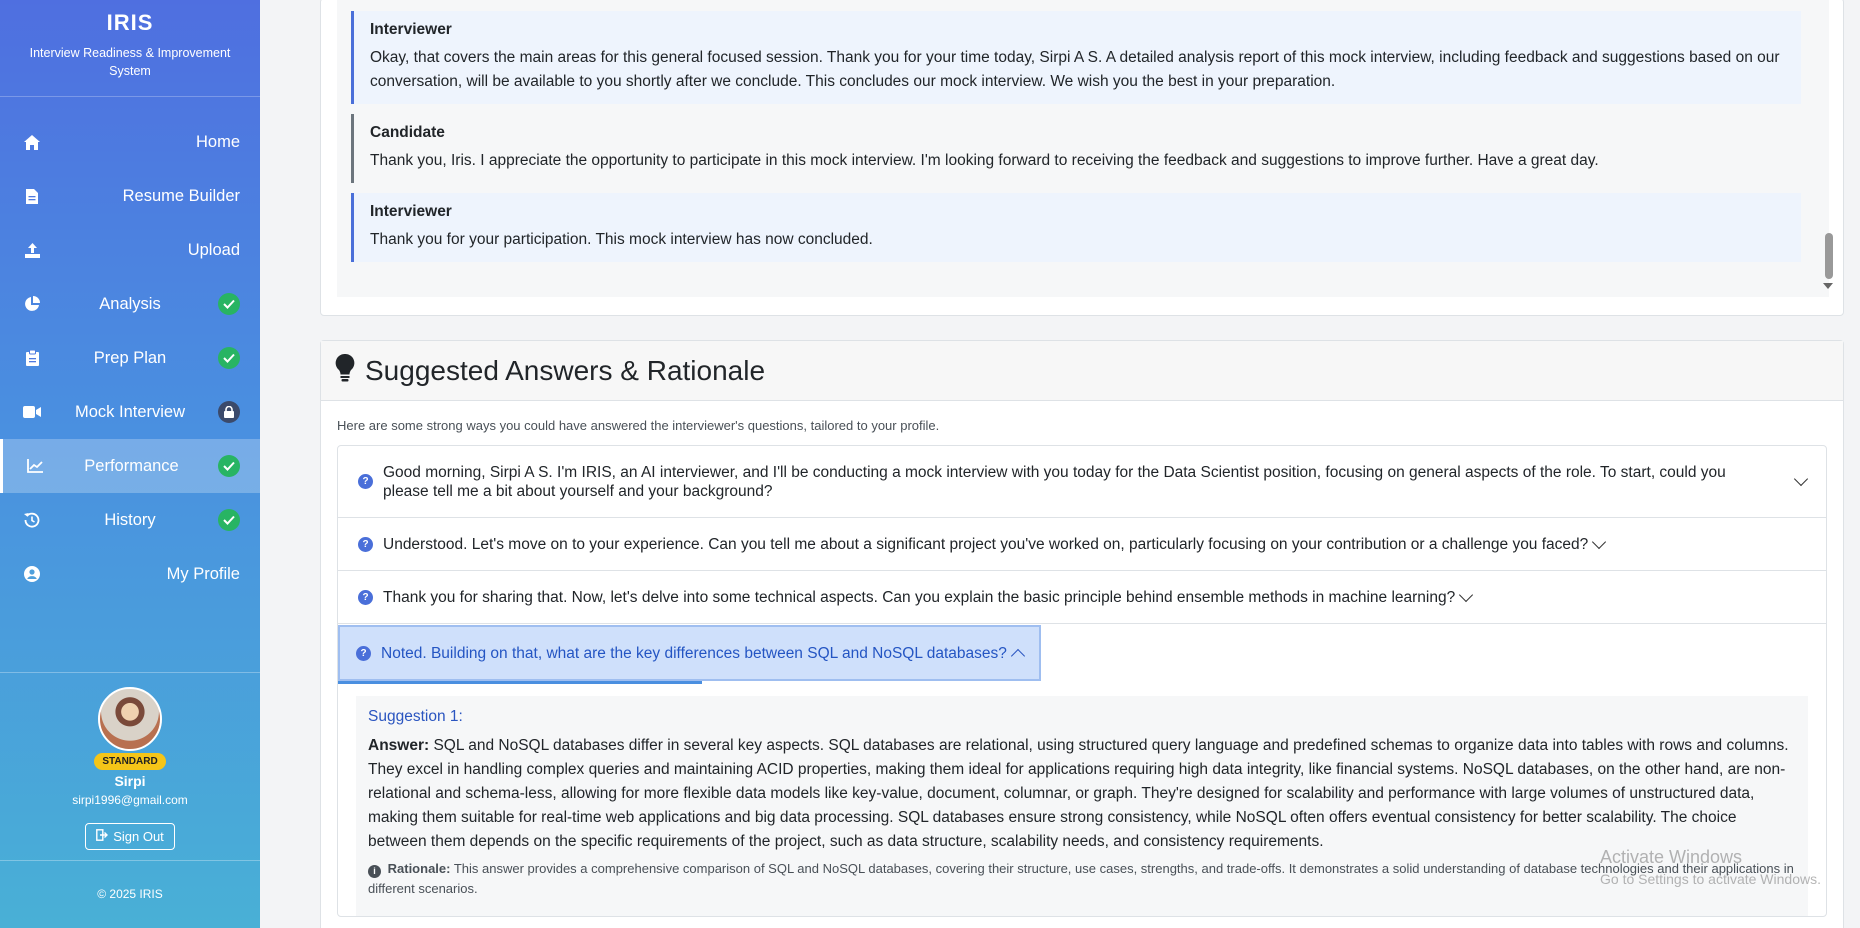 The image size is (1860, 928). I want to click on line-chart-icon, so click(35, 466).